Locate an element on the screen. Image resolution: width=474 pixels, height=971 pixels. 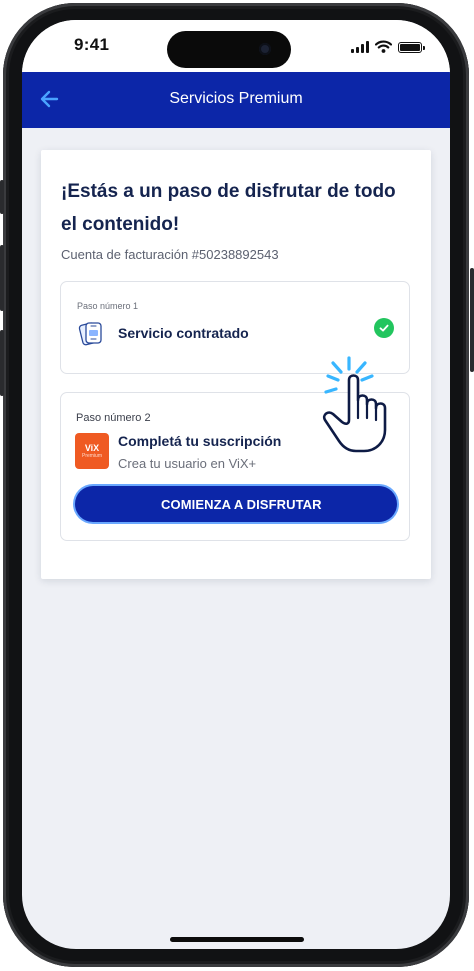
status-icons is located at coordinates (388, 46).